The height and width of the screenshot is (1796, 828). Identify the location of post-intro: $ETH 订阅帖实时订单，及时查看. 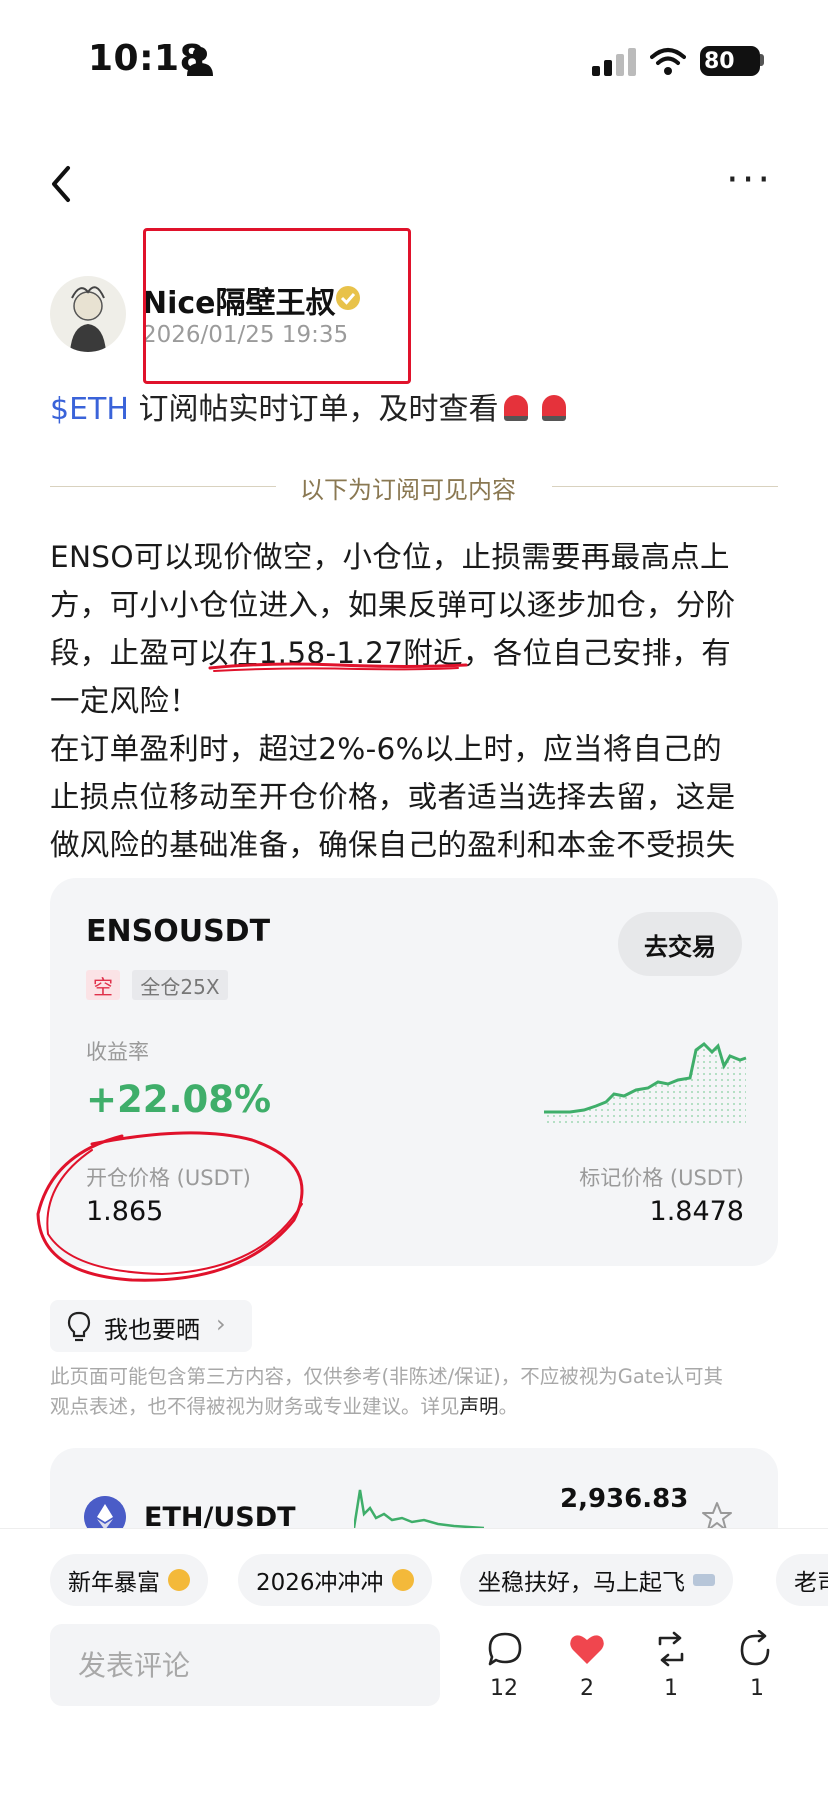
(308, 406).